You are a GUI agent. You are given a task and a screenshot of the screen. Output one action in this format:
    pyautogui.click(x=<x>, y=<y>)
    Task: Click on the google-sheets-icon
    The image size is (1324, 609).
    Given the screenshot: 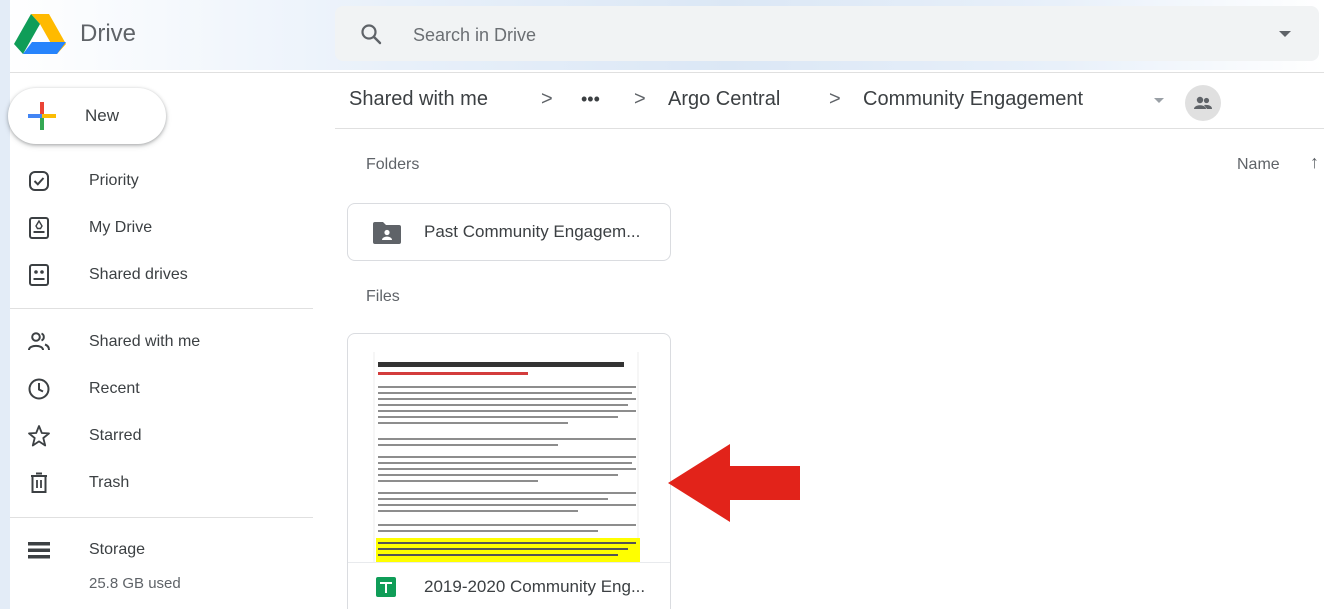 What is the action you would take?
    pyautogui.click(x=386, y=587)
    